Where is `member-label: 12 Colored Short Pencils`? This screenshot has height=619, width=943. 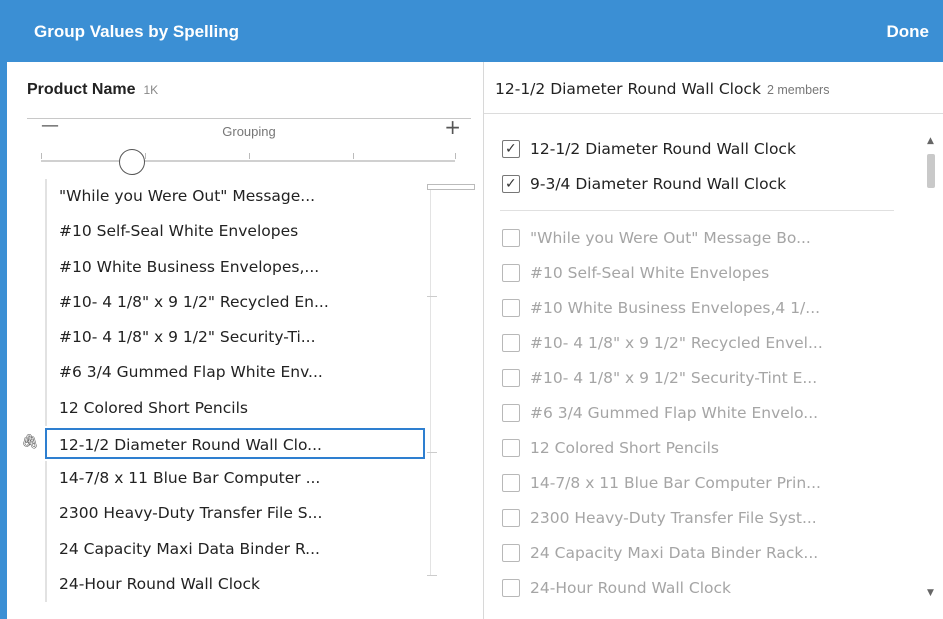 member-label: 12 Colored Short Pencils is located at coordinates (624, 448).